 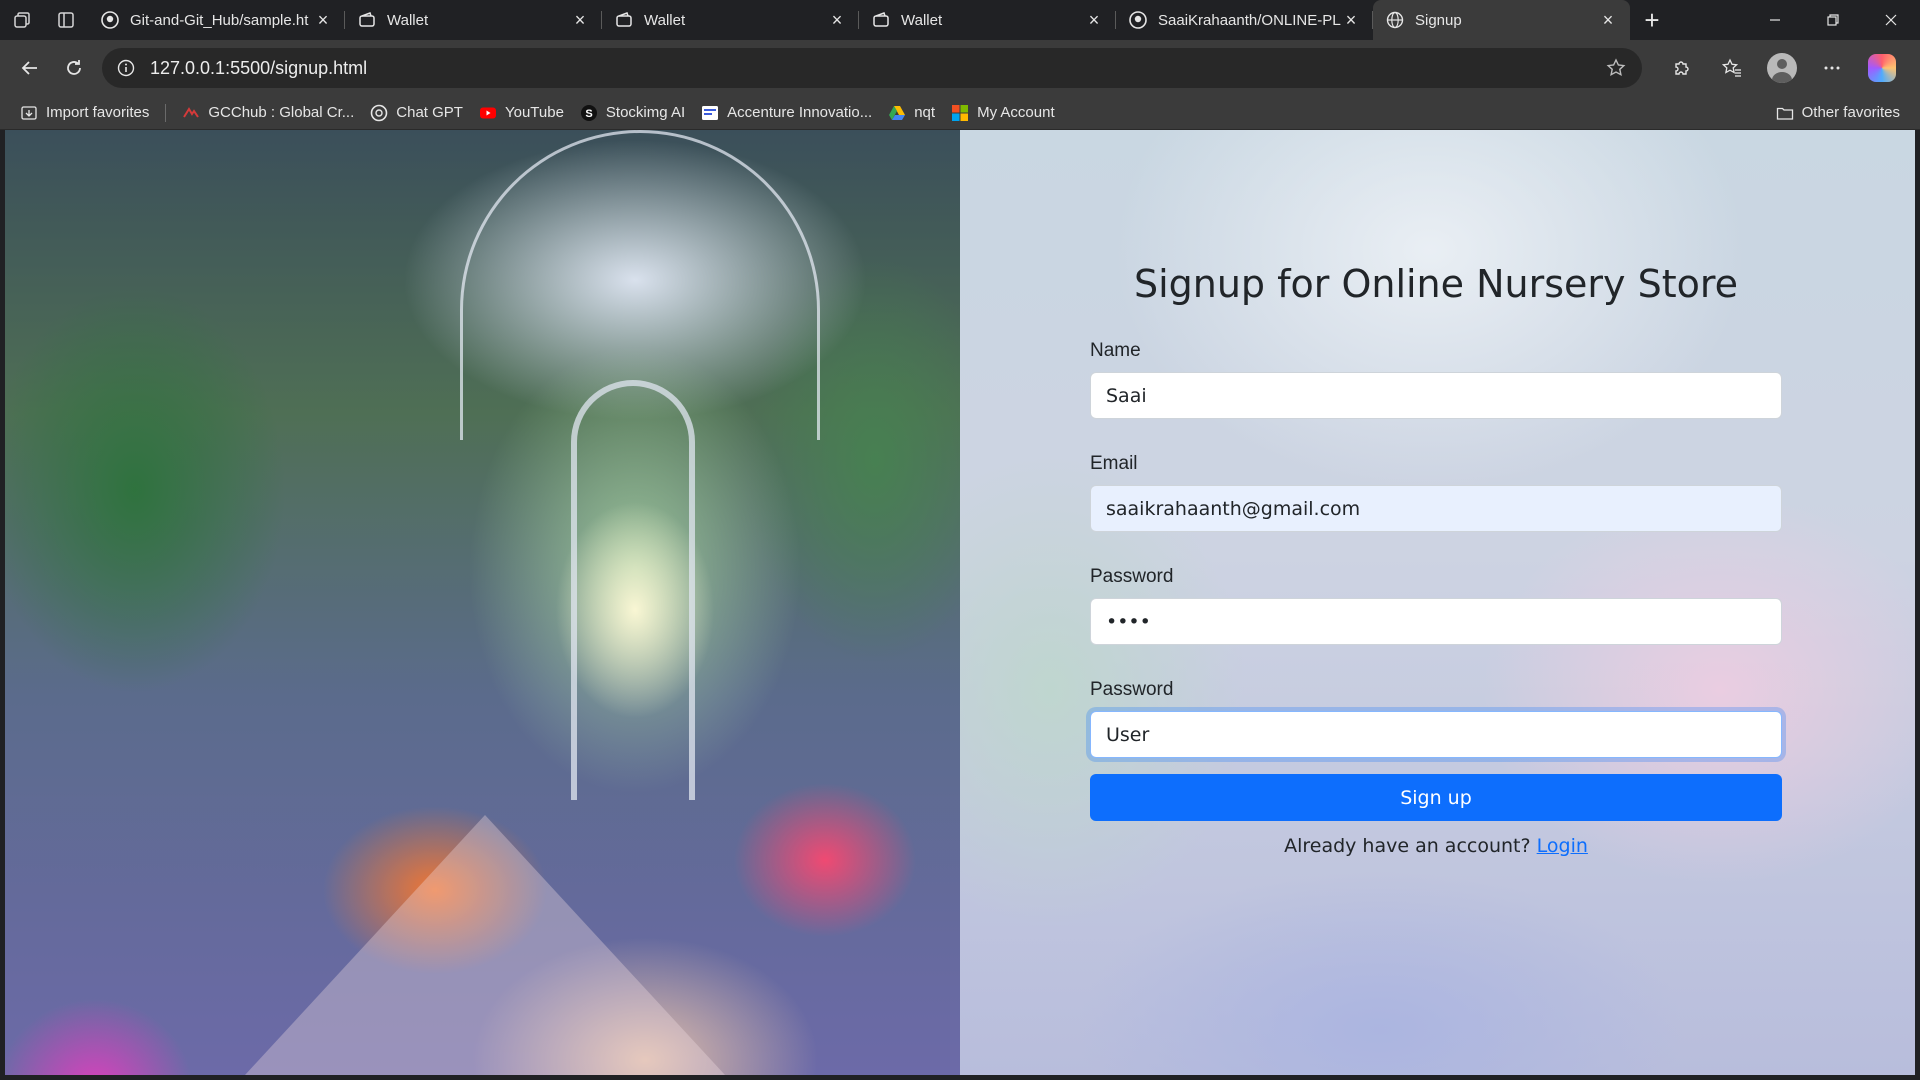 I want to click on tab-title: Git-and-Git_Hub/sample.ht, so click(x=219, y=20).